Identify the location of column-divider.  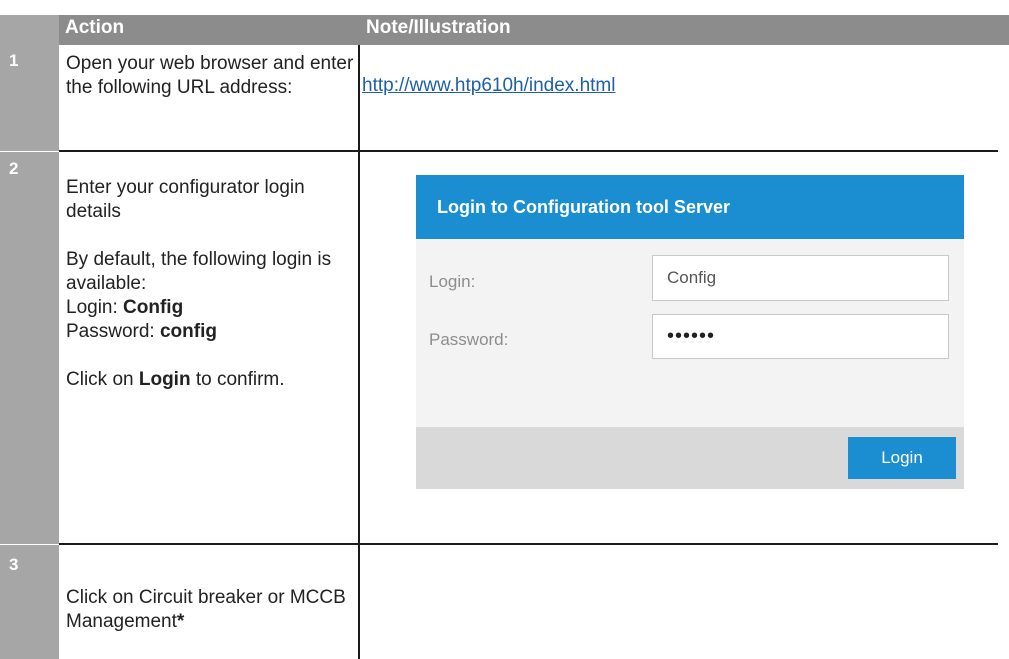
(359, 352).